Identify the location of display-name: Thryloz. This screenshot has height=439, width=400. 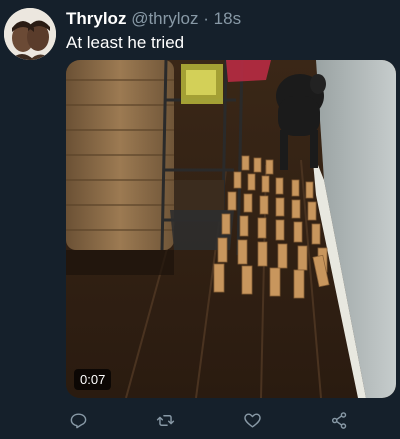
(96, 18).